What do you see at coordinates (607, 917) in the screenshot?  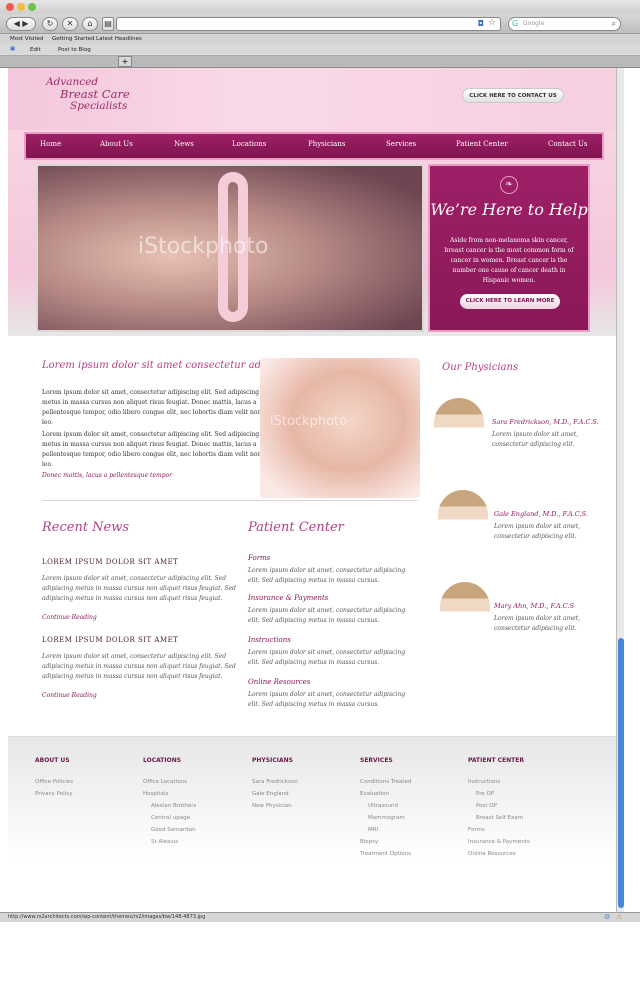 I see `status-gear-icon: ⚙` at bounding box center [607, 917].